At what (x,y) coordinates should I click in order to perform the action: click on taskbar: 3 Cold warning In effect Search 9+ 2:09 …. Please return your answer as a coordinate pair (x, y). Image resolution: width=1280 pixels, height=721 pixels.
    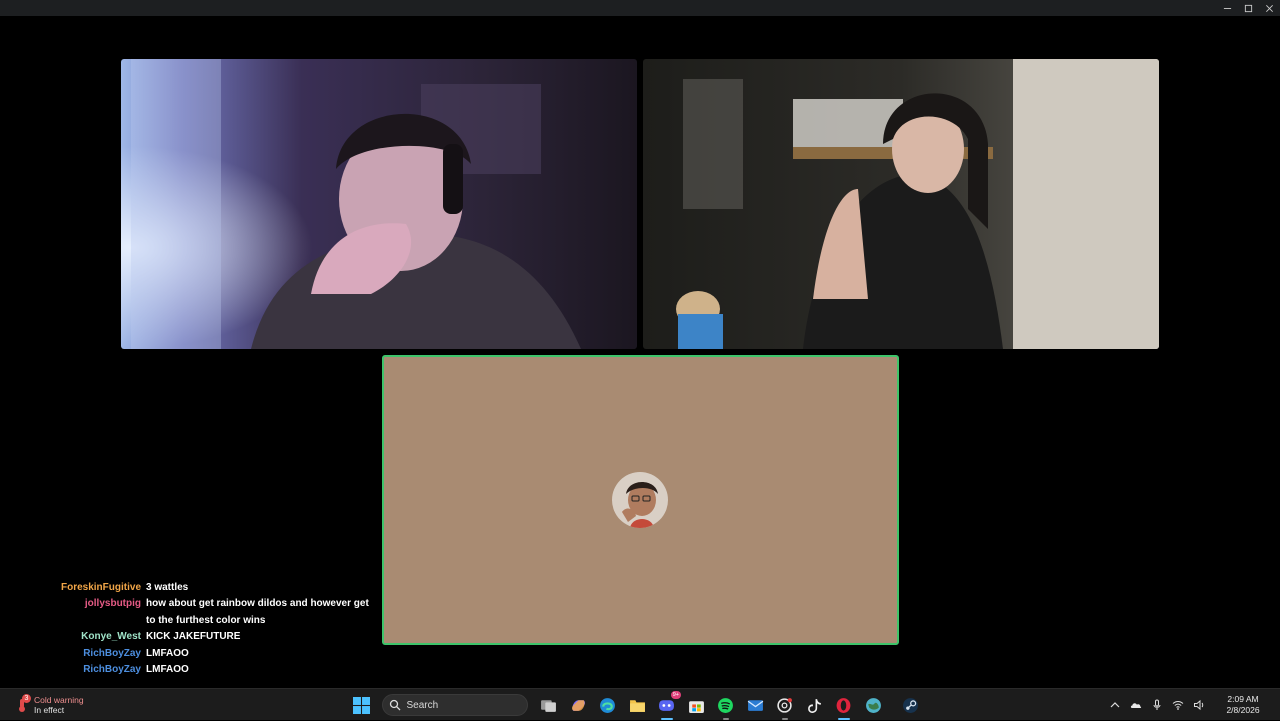
    Looking at the image, I should click on (640, 704).